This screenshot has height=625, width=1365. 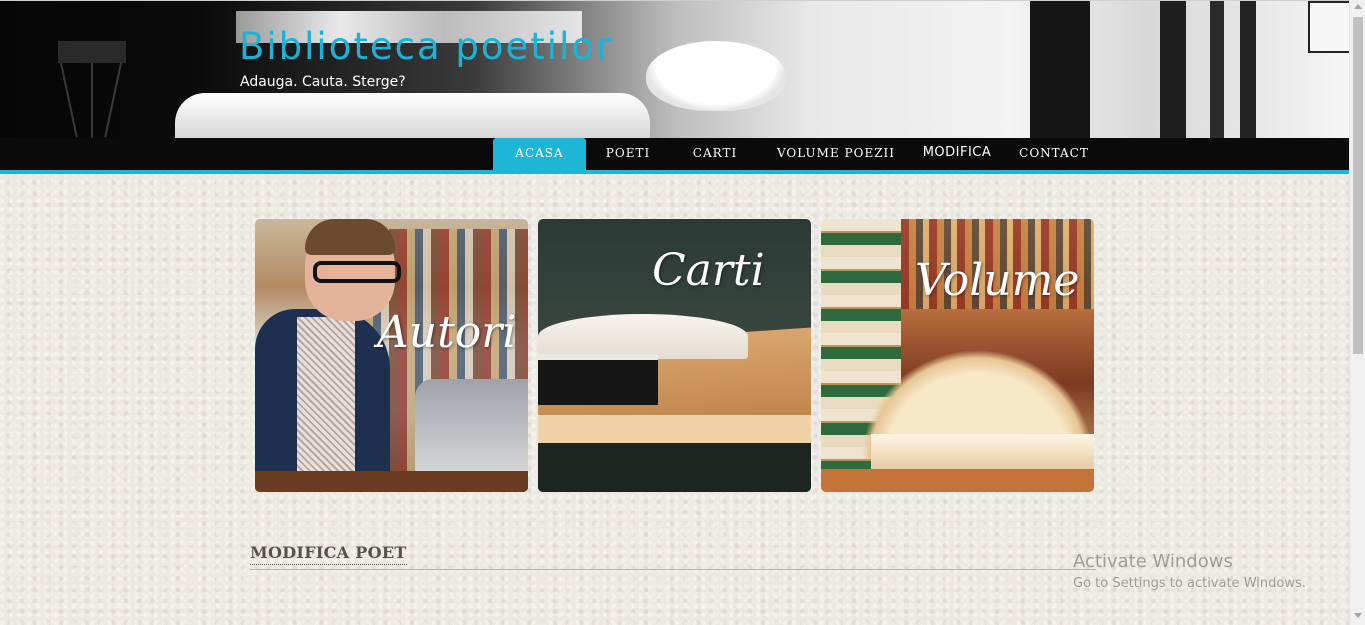 I want to click on glasses-image, so click(x=357, y=272).